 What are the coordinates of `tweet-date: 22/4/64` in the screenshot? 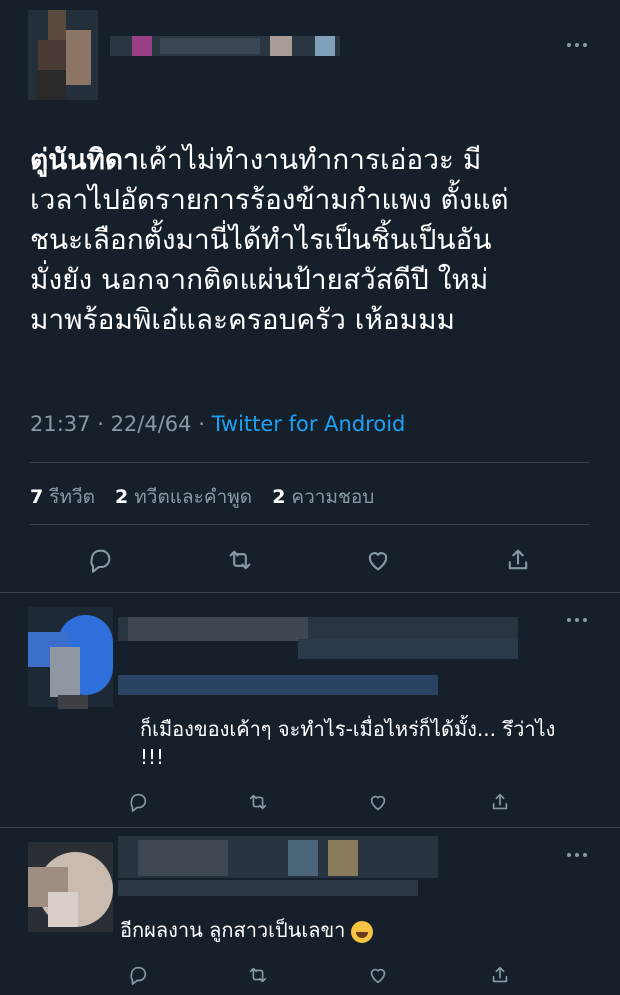 It's located at (151, 424).